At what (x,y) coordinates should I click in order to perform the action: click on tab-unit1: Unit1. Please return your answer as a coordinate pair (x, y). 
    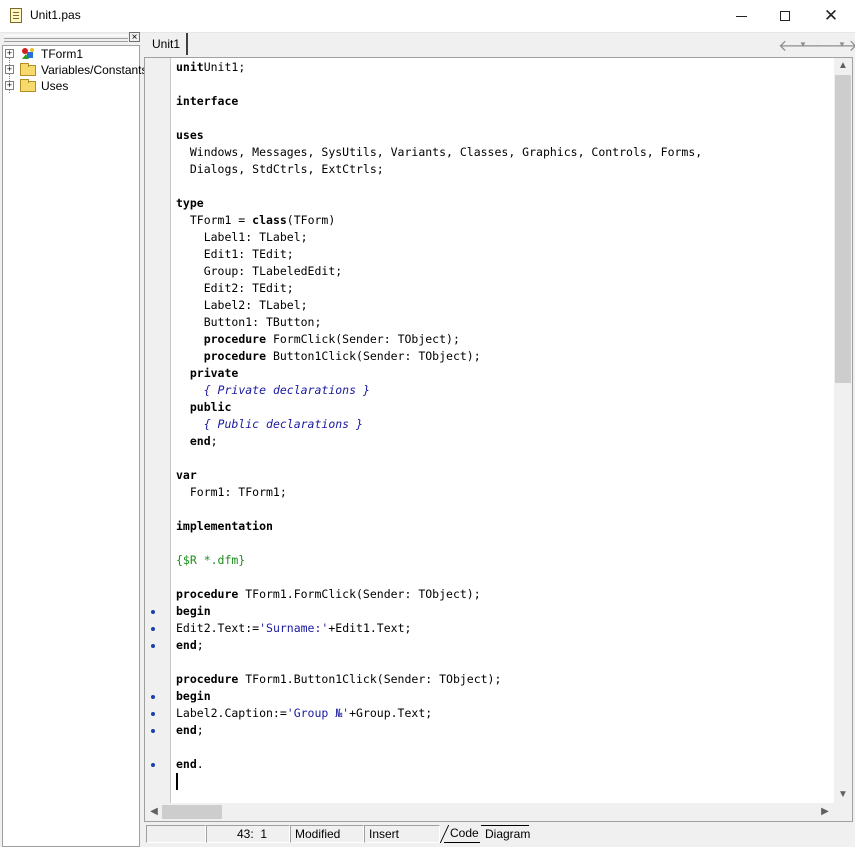
    Looking at the image, I should click on (166, 44).